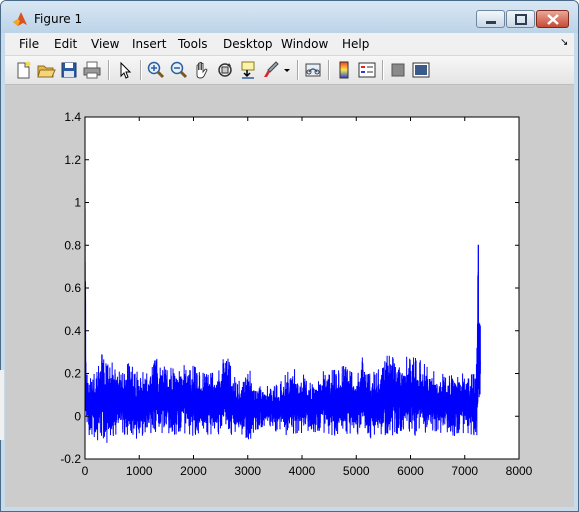  I want to click on x-tick-label: 3000, so click(247, 471).